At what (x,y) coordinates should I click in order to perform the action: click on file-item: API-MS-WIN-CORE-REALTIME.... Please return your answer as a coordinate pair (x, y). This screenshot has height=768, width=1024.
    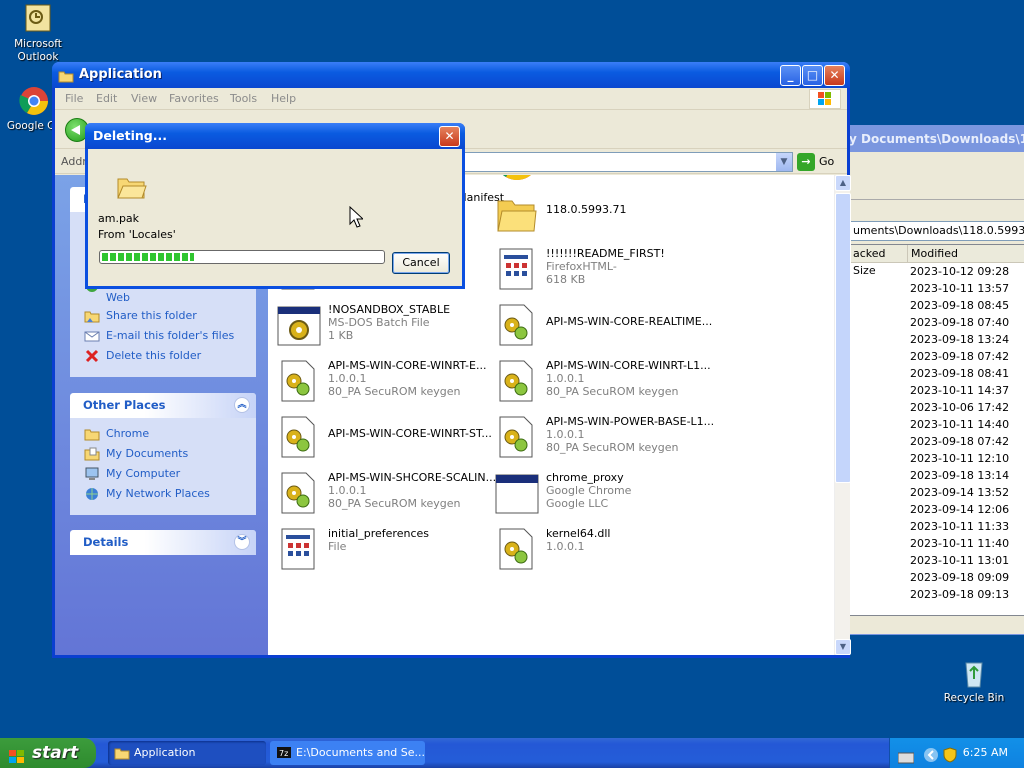
    Looking at the image, I should click on (601, 329).